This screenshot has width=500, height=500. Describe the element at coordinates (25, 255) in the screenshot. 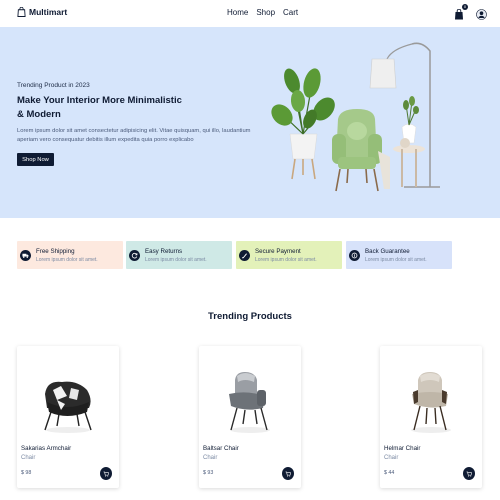

I see `truck-icon` at that location.